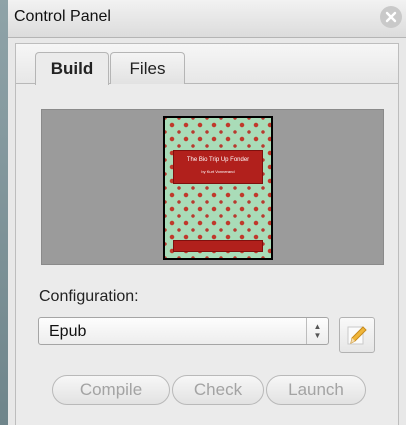  I want to click on close-icon, so click(391, 17).